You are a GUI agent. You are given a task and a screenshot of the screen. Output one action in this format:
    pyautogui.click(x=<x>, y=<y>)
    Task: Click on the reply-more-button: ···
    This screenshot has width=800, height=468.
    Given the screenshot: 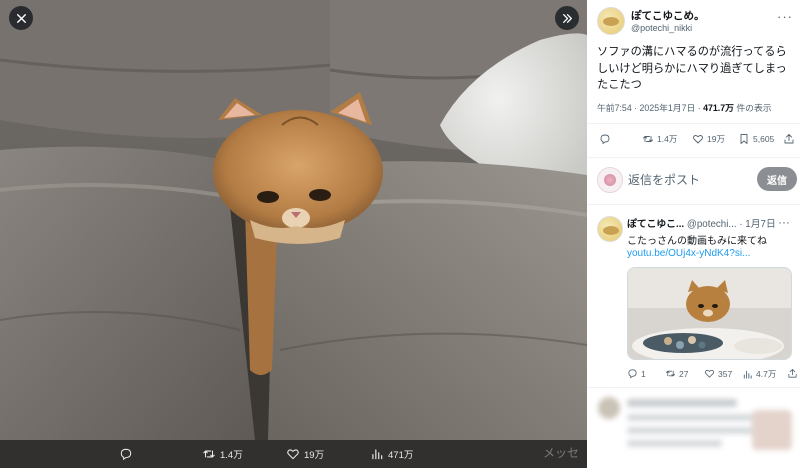 What is the action you would take?
    pyautogui.click(x=784, y=222)
    